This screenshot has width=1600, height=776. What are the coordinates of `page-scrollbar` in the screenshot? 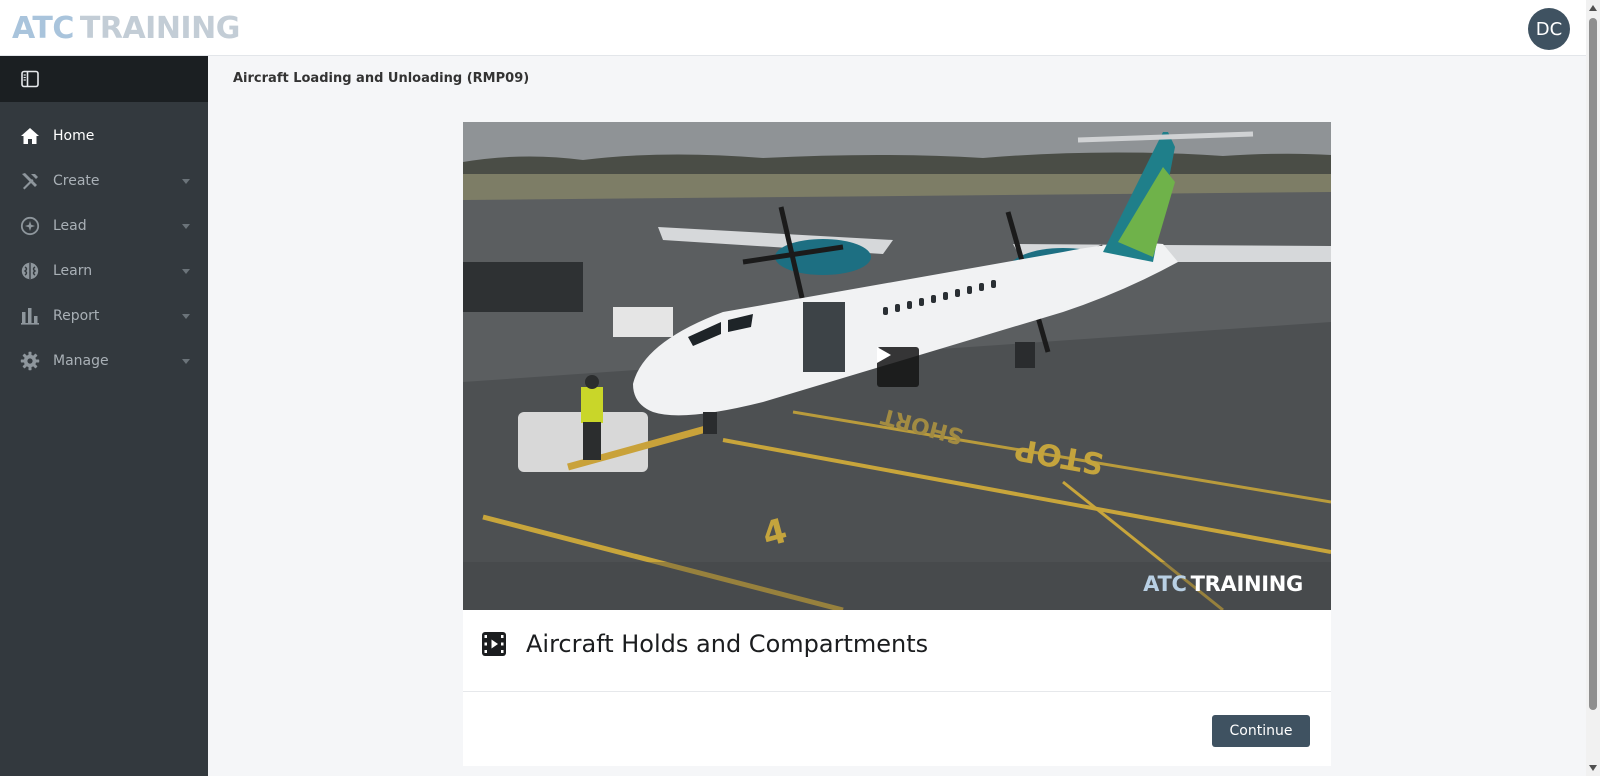 It's located at (1593, 388).